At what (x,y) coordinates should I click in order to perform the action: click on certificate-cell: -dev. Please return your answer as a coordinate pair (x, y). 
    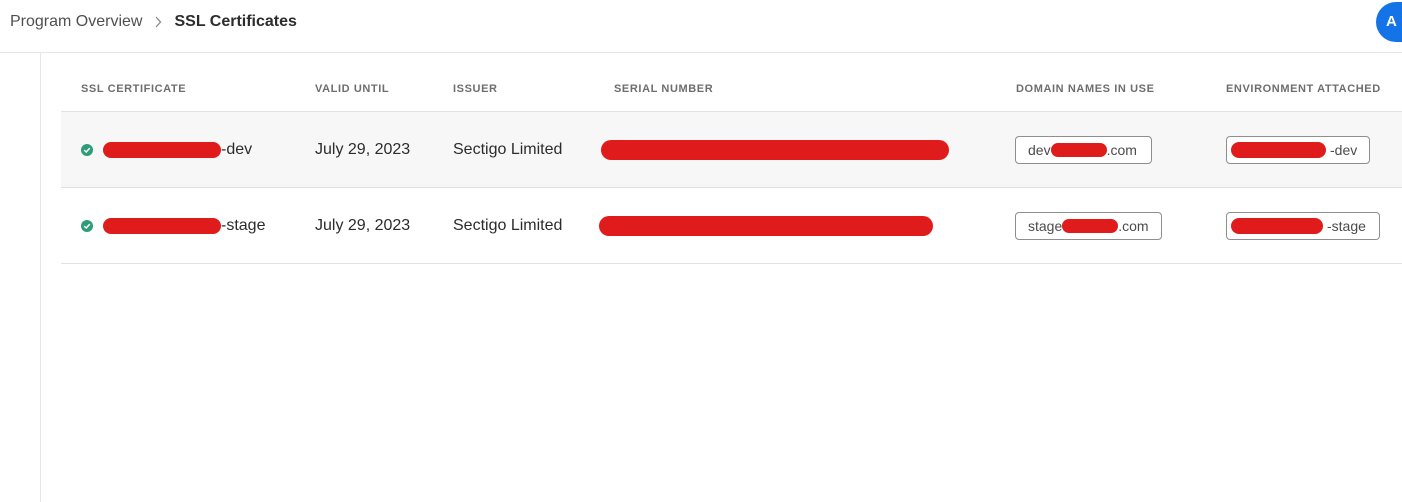
    Looking at the image, I should click on (166, 149).